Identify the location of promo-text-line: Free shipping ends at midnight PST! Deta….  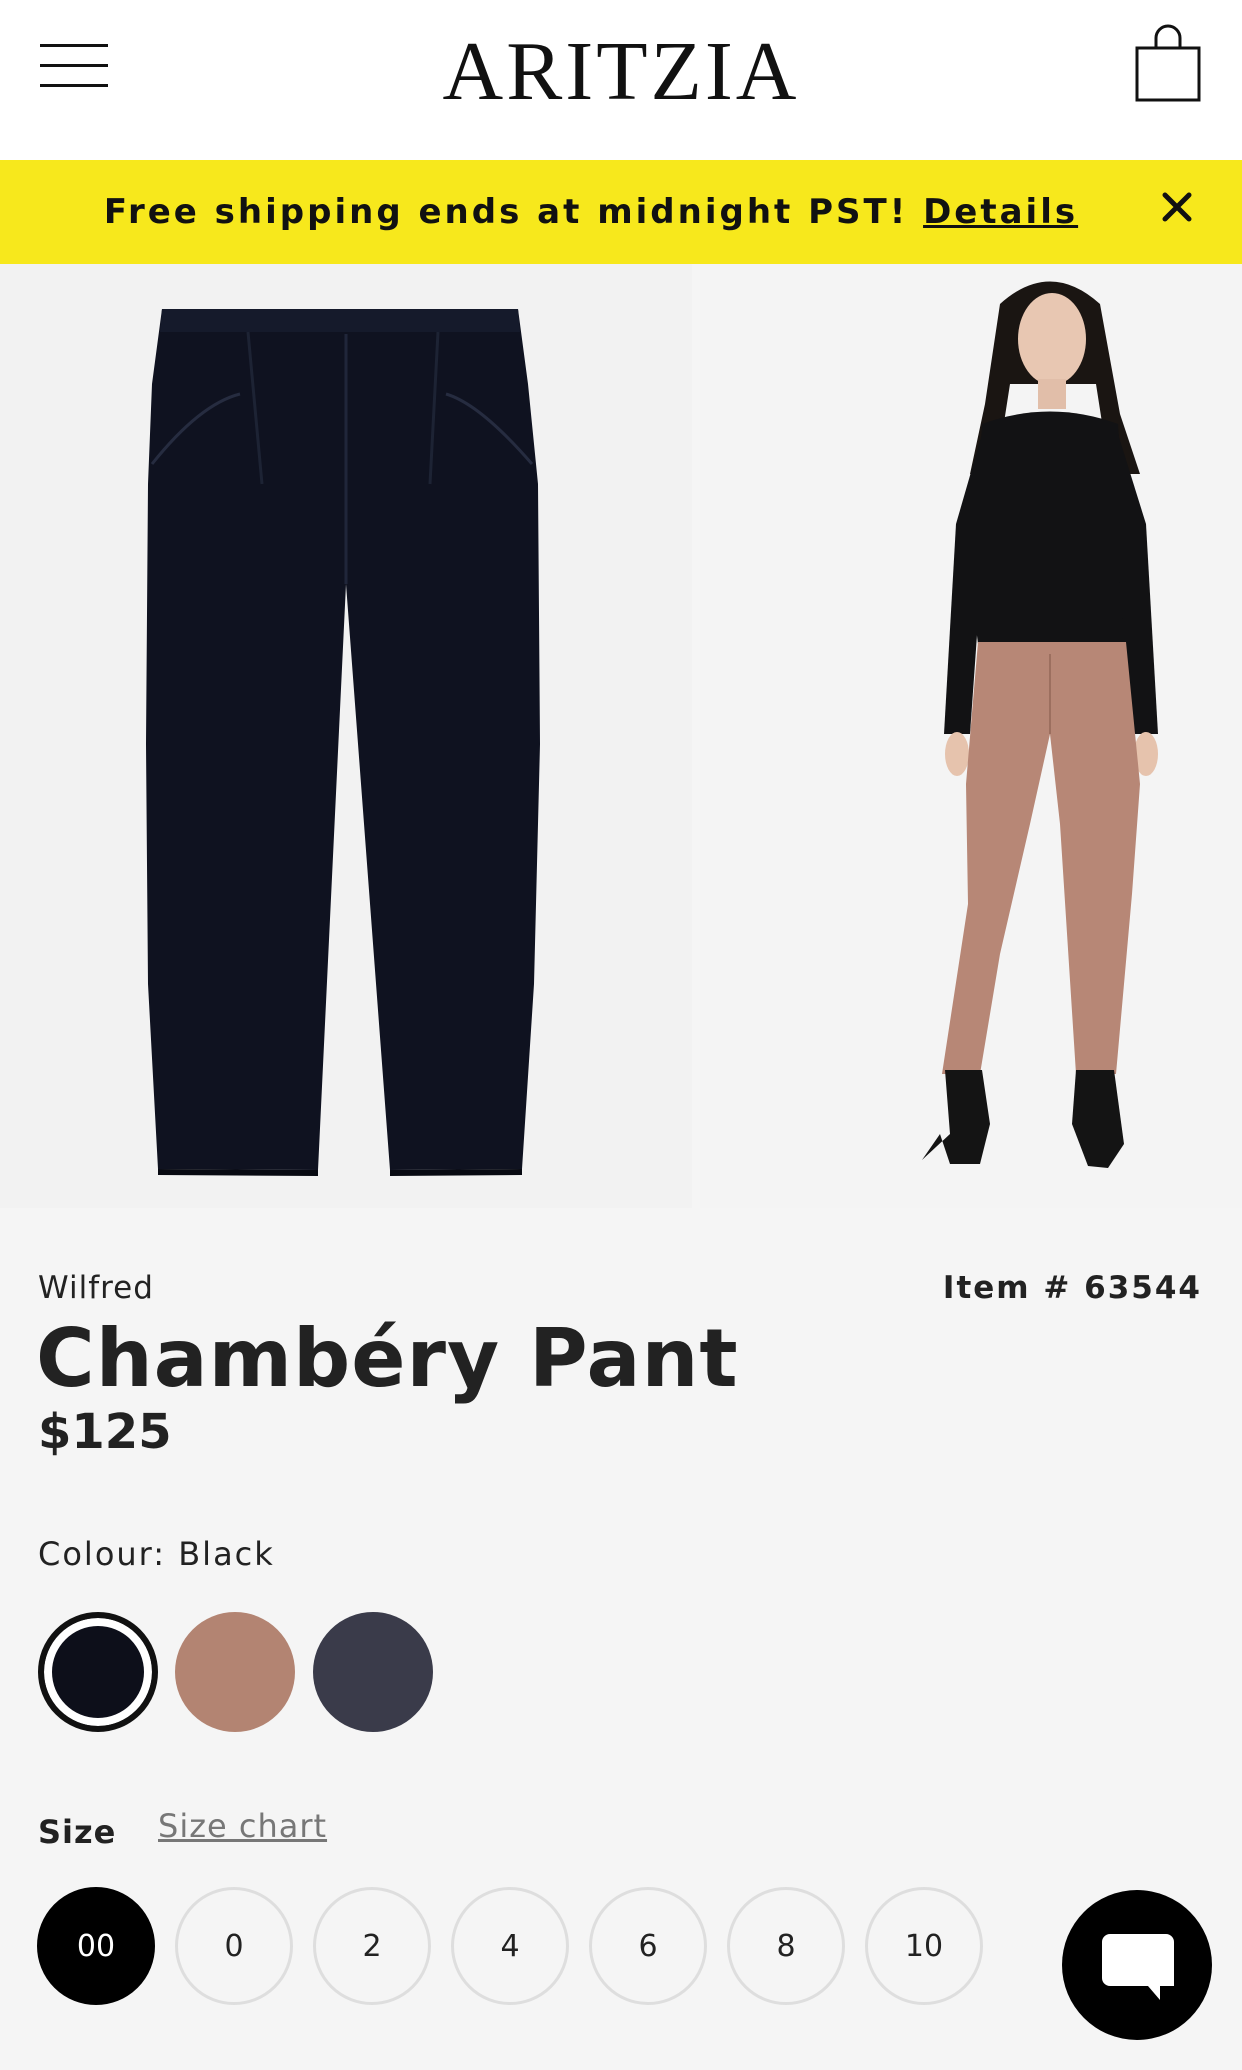
(621, 212).